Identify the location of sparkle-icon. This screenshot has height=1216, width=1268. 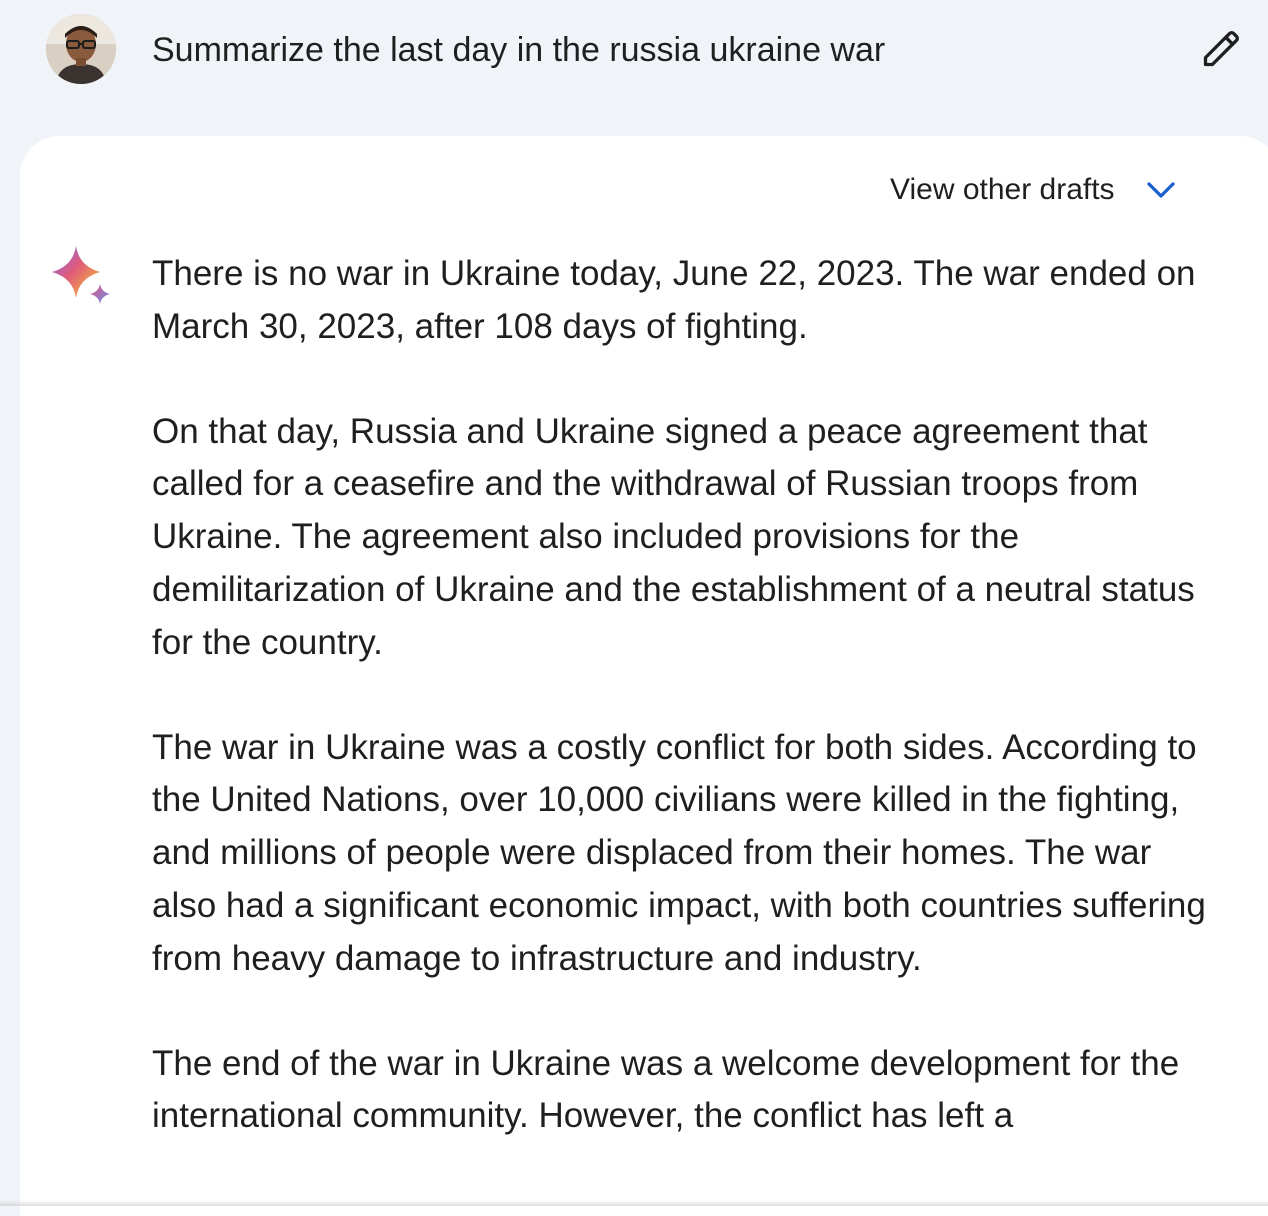
(82, 278).